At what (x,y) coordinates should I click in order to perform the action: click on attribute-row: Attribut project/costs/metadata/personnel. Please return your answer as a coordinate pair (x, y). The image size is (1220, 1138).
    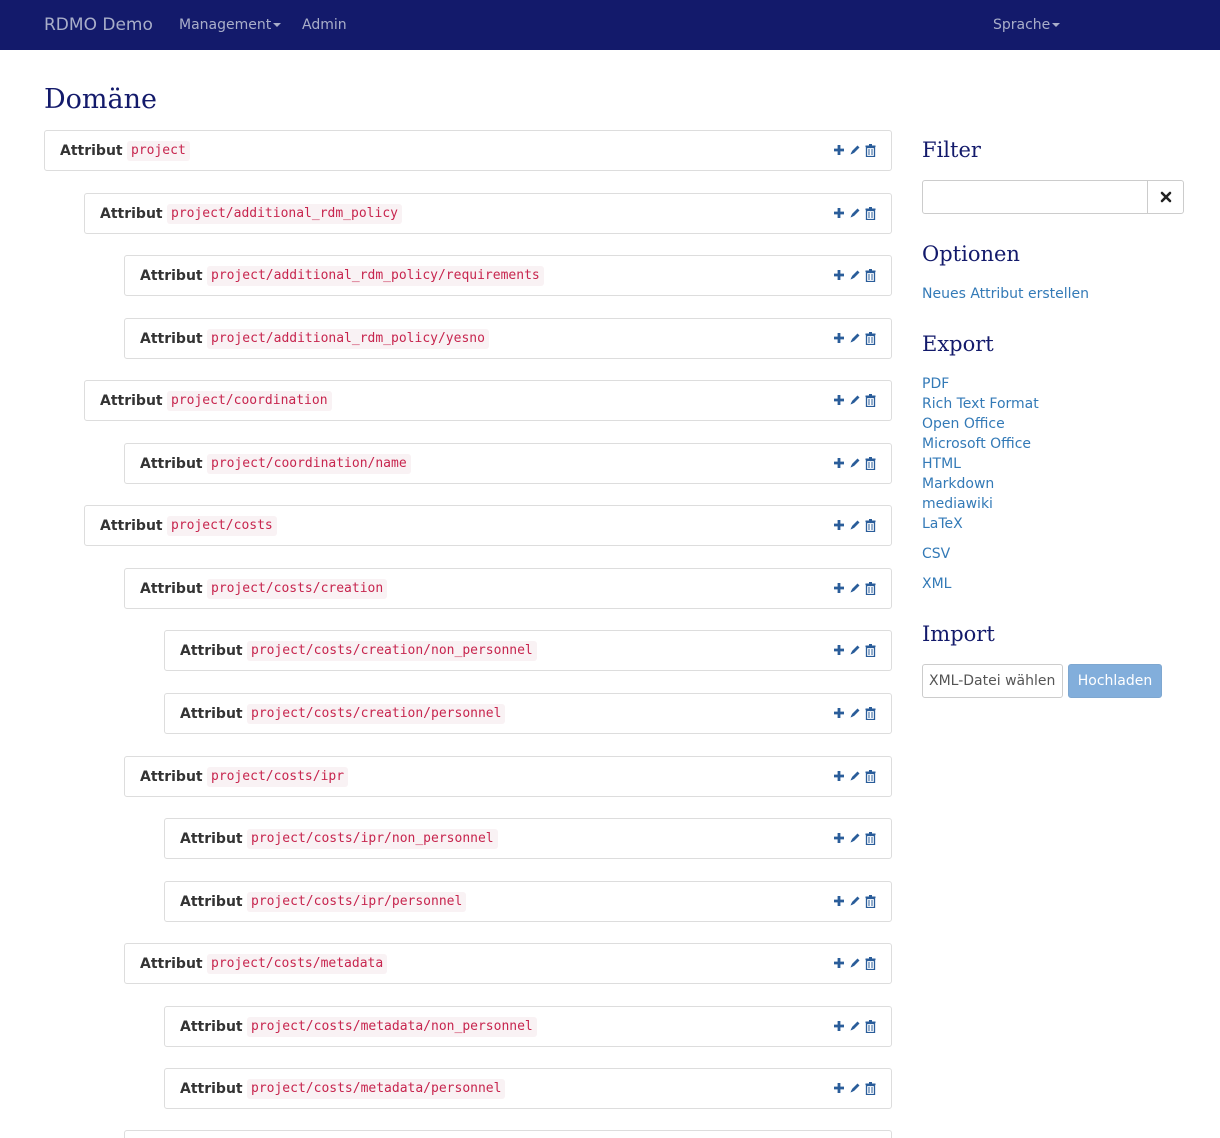
    Looking at the image, I should click on (528, 1088).